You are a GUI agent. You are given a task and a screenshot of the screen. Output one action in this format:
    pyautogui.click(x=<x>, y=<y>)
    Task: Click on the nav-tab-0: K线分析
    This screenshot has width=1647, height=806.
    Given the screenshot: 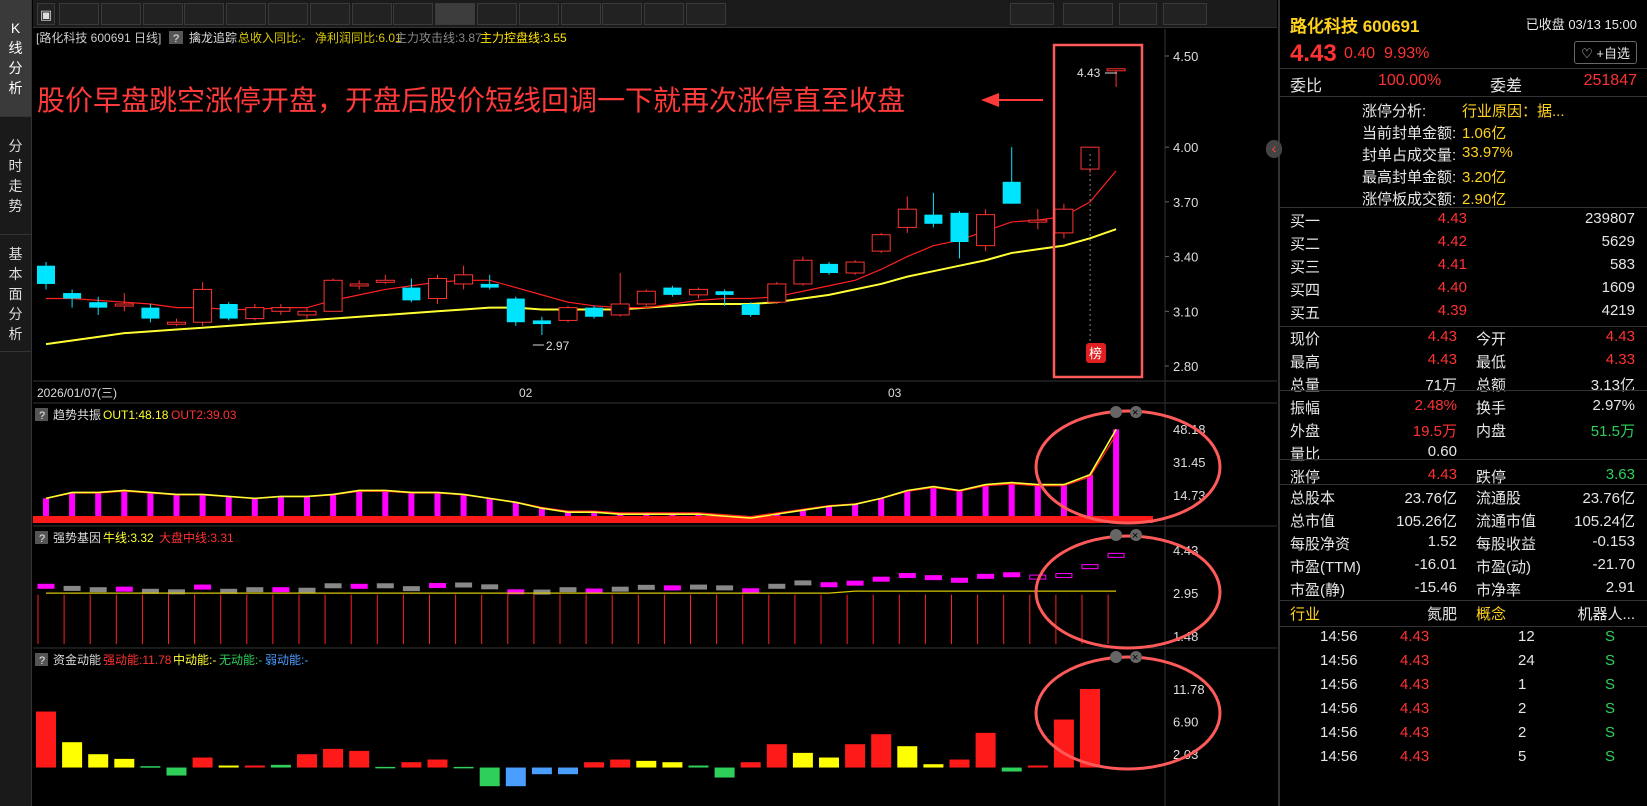 What is the action you would take?
    pyautogui.click(x=15, y=58)
    